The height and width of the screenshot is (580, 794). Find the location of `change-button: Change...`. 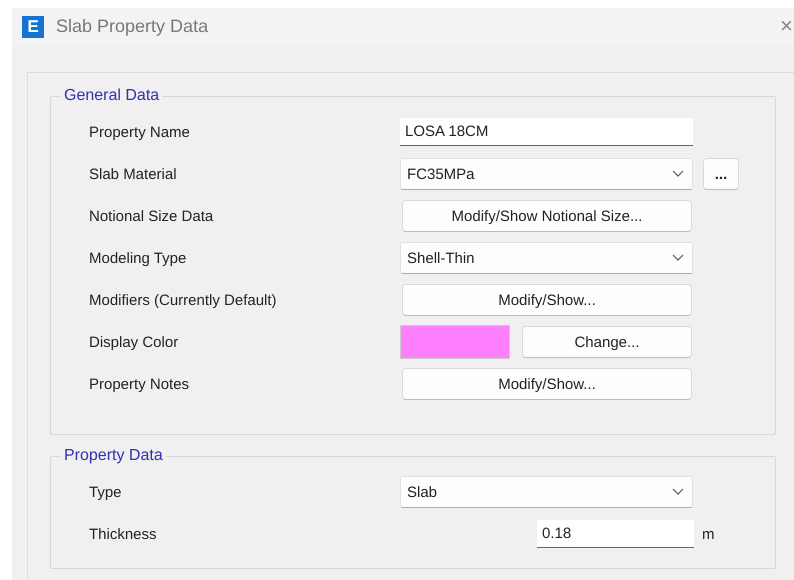

change-button: Change... is located at coordinates (607, 342).